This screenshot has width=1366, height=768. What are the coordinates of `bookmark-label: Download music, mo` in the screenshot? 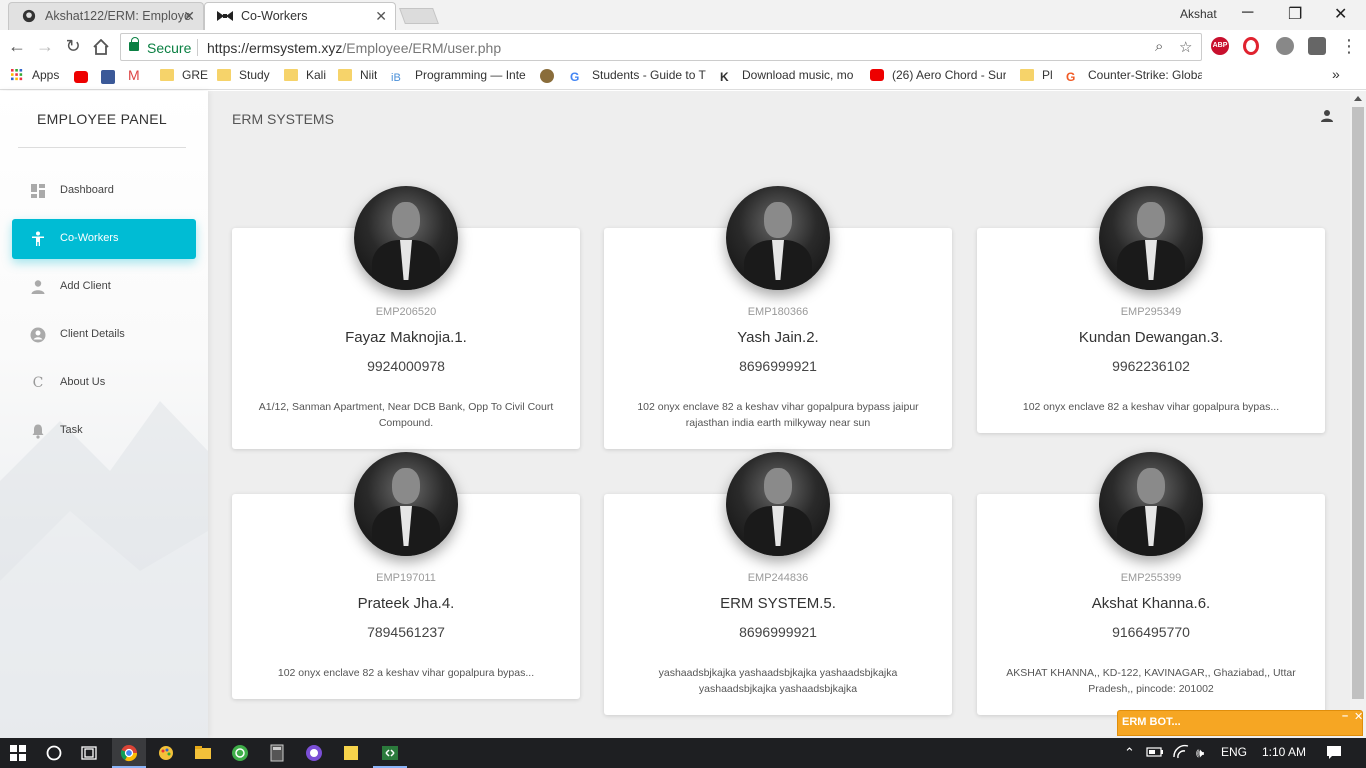 It's located at (798, 75).